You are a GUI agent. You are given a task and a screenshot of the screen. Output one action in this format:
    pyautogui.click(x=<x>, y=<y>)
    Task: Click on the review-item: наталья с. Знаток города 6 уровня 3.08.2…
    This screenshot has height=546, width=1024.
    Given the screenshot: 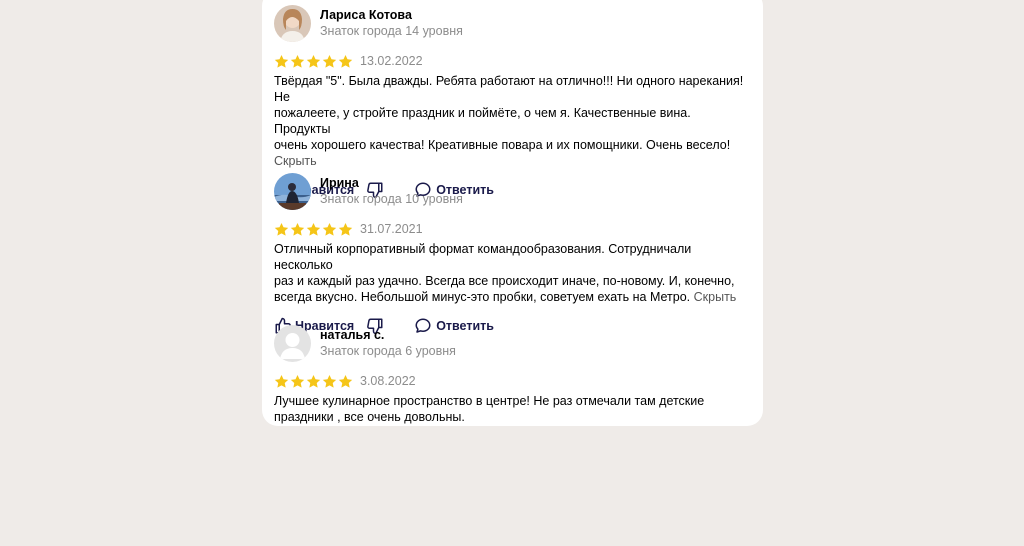 What is the action you would take?
    pyautogui.click(x=514, y=375)
    